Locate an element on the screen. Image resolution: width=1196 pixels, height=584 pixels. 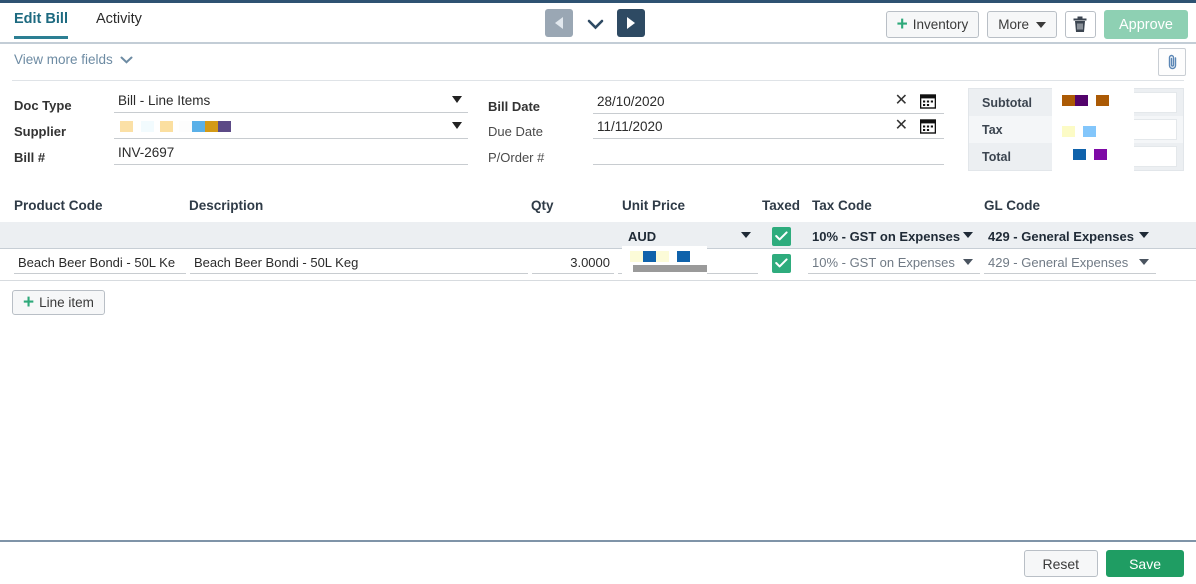
footer-actions: Reset Save is located at coordinates (1103, 563).